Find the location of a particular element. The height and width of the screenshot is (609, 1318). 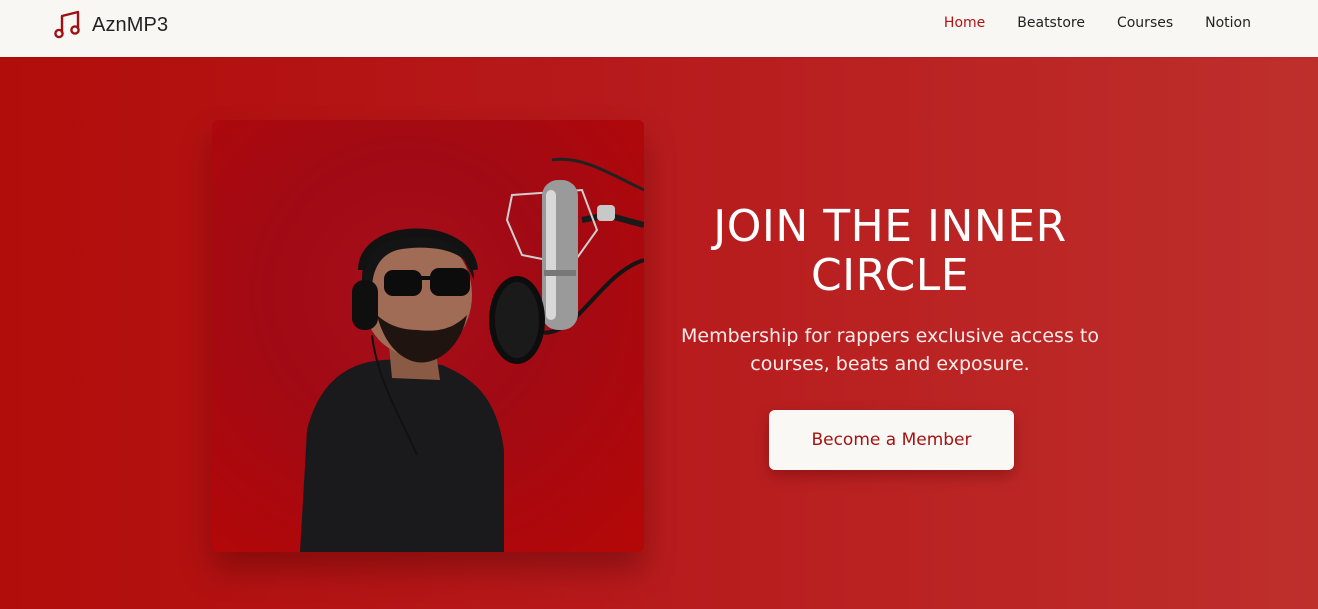

nav-link-beatstore: Beatstore is located at coordinates (1051, 23).